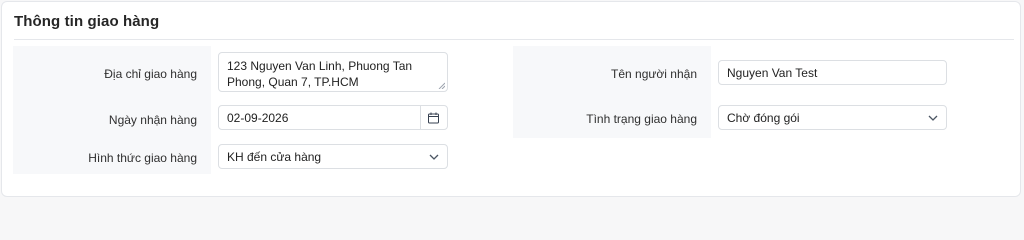 This screenshot has width=1024, height=240. Describe the element at coordinates (763, 117) in the screenshot. I see `status-value: Chờ đóng gói` at that location.